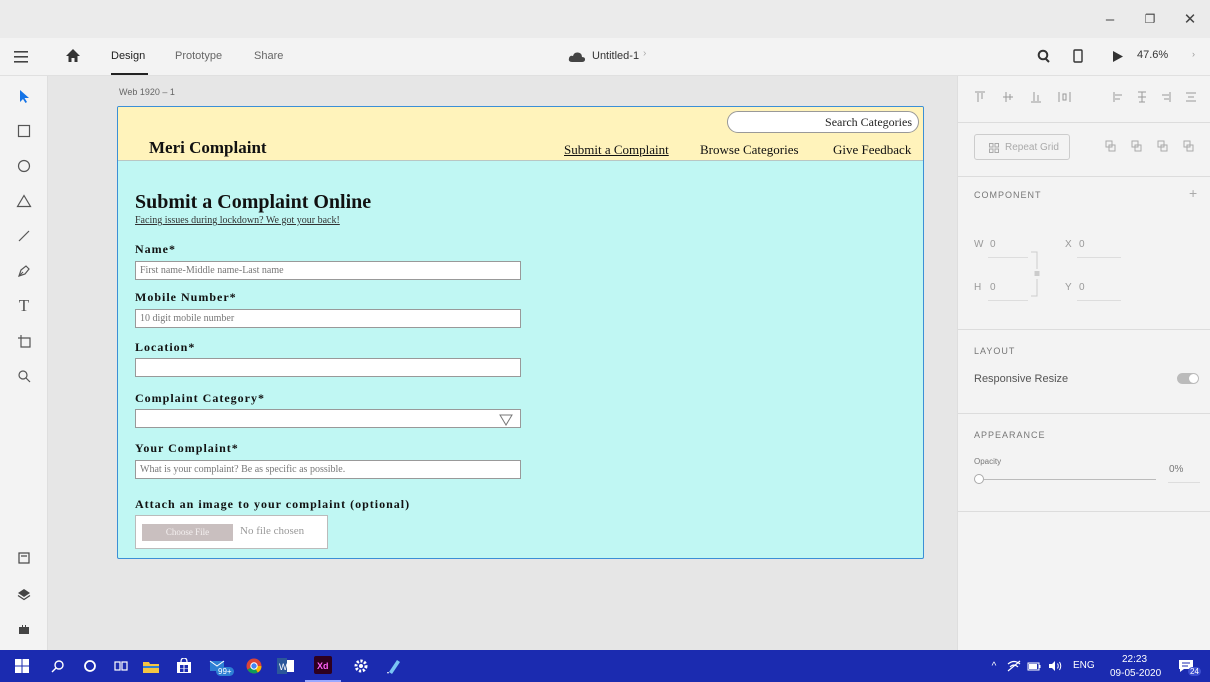  Describe the element at coordinates (208, 148) in the screenshot. I see `site-brand: Meri Complaint` at that location.